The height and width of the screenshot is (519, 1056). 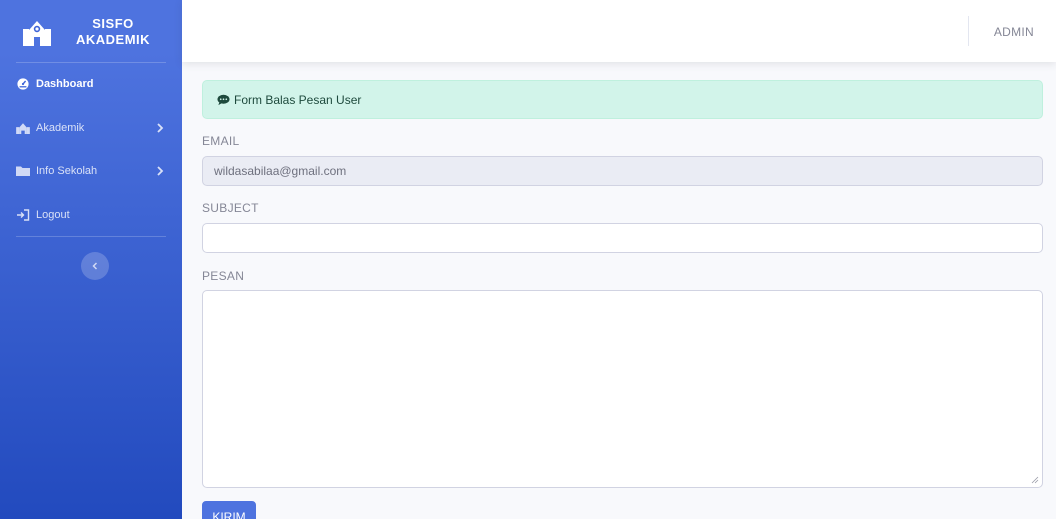 What do you see at coordinates (298, 99) in the screenshot?
I see `alert-text: Form Balas Pesan User` at bounding box center [298, 99].